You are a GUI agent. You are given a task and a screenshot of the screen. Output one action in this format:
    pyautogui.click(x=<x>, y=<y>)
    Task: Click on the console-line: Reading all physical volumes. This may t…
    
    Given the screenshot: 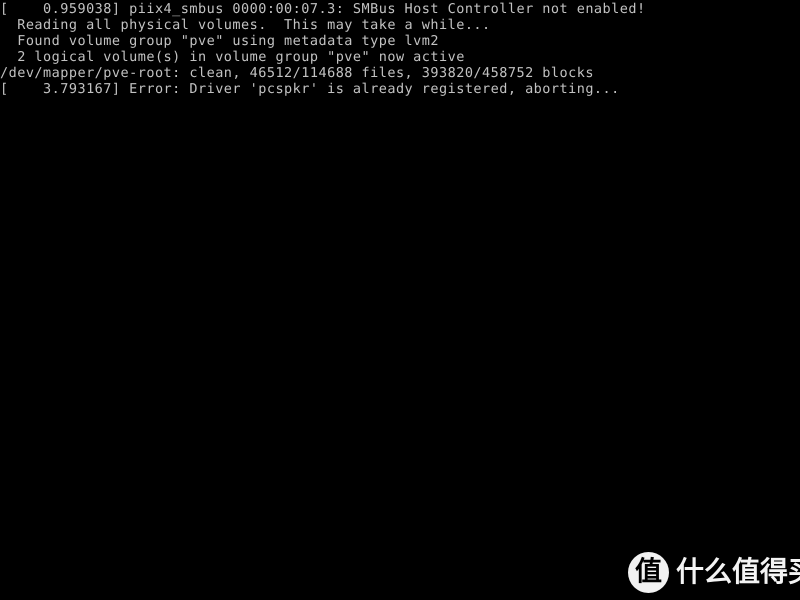 What is the action you would take?
    pyautogui.click(x=245, y=25)
    